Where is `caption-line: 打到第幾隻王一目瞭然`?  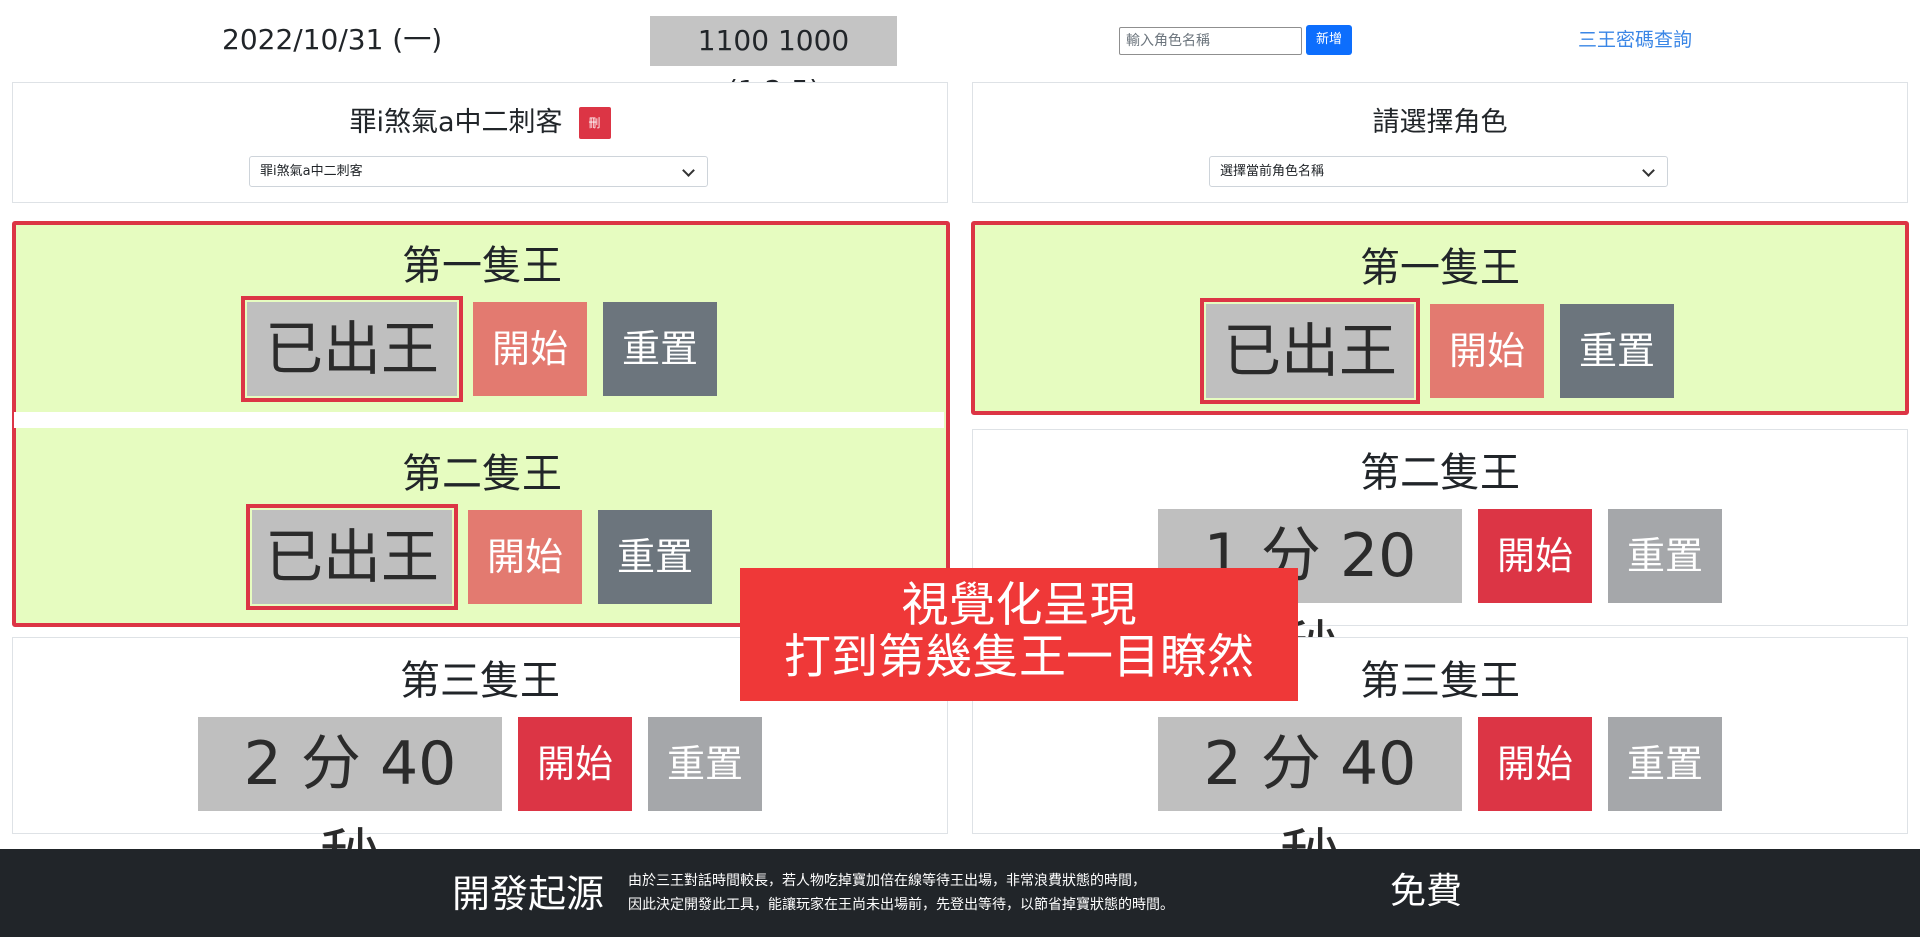 caption-line: 打到第幾隻王一目瞭然 is located at coordinates (1019, 657).